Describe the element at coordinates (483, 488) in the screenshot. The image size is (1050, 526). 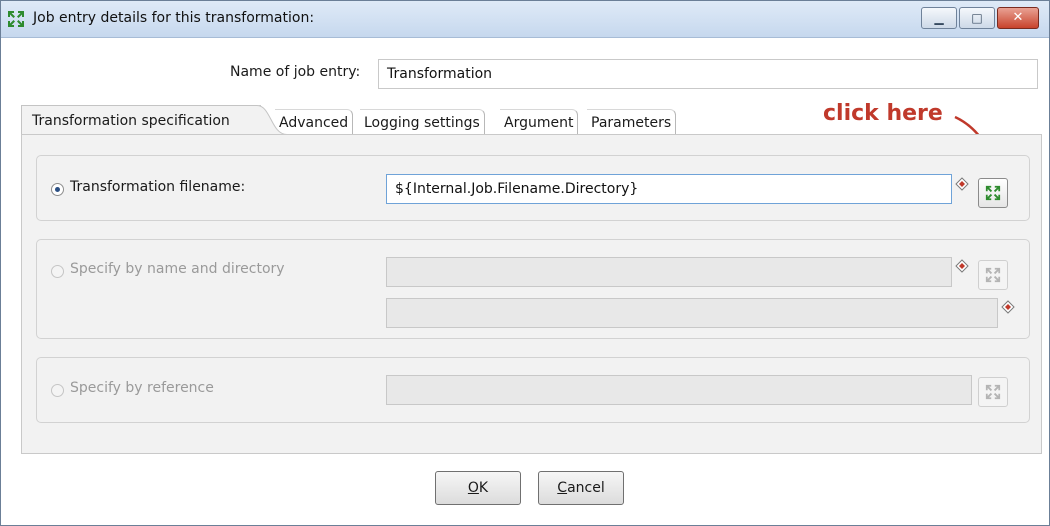
I see `ok-label: K` at that location.